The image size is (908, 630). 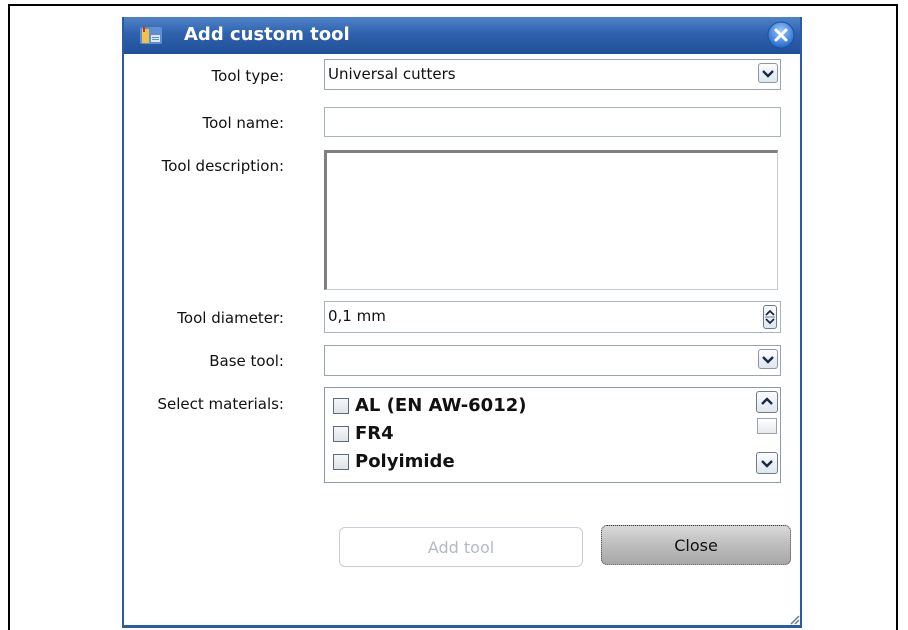 I want to click on material-label: AL (EN AW-6012), so click(x=441, y=405).